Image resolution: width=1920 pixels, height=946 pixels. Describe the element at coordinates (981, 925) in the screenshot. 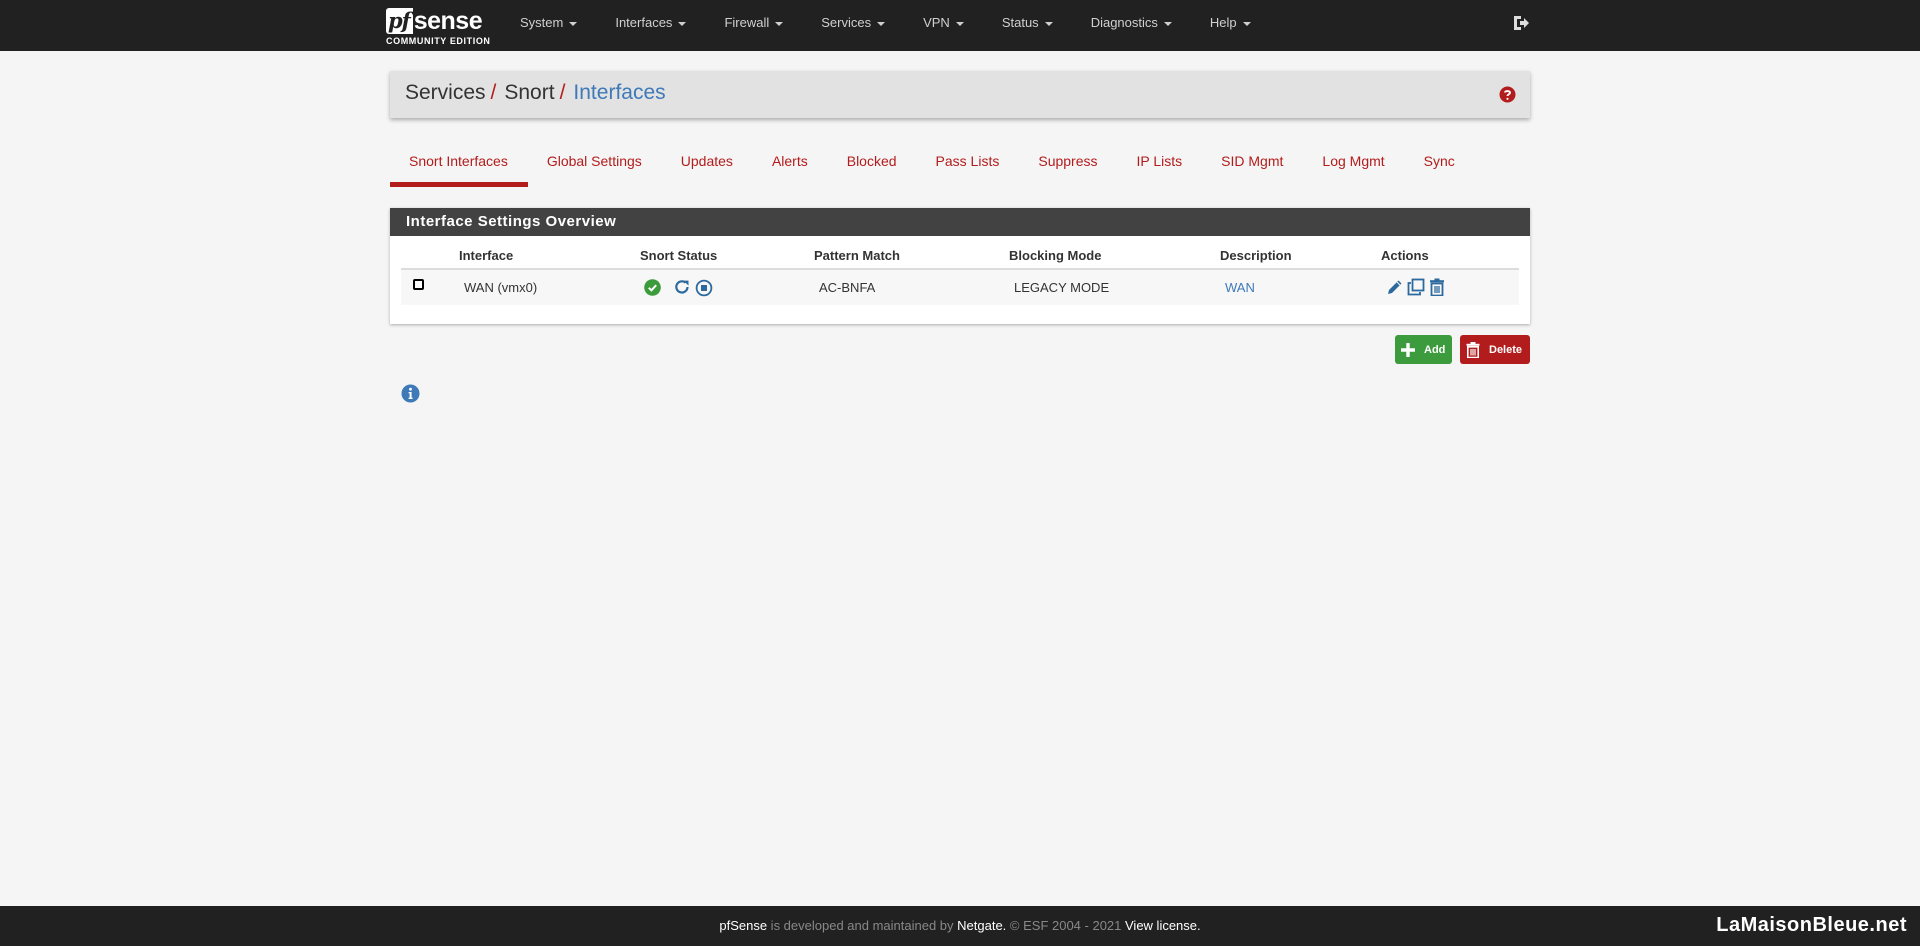

I see `netgate-link: Netgate.` at that location.